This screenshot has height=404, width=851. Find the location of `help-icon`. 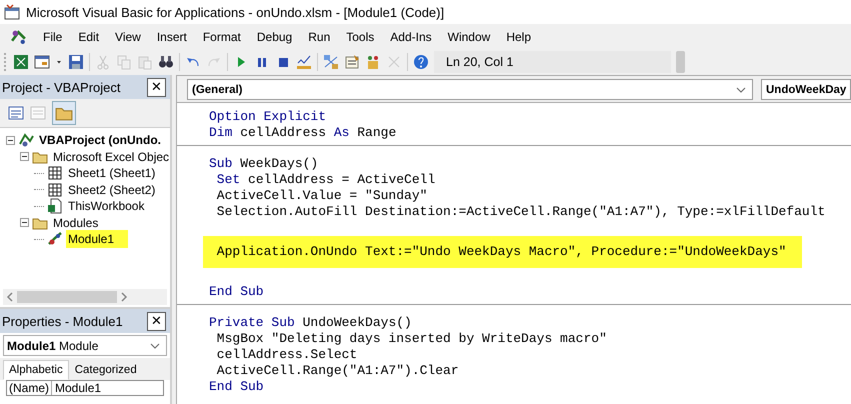

help-icon is located at coordinates (421, 62).